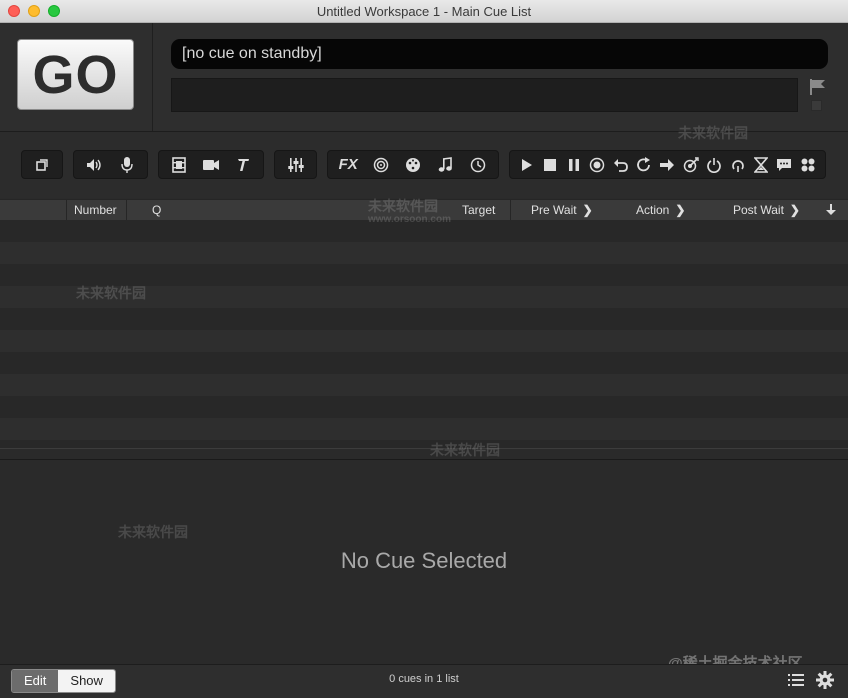 The width and height of the screenshot is (848, 698). I want to click on watermark-url: www.orsoon.com, so click(409, 219).